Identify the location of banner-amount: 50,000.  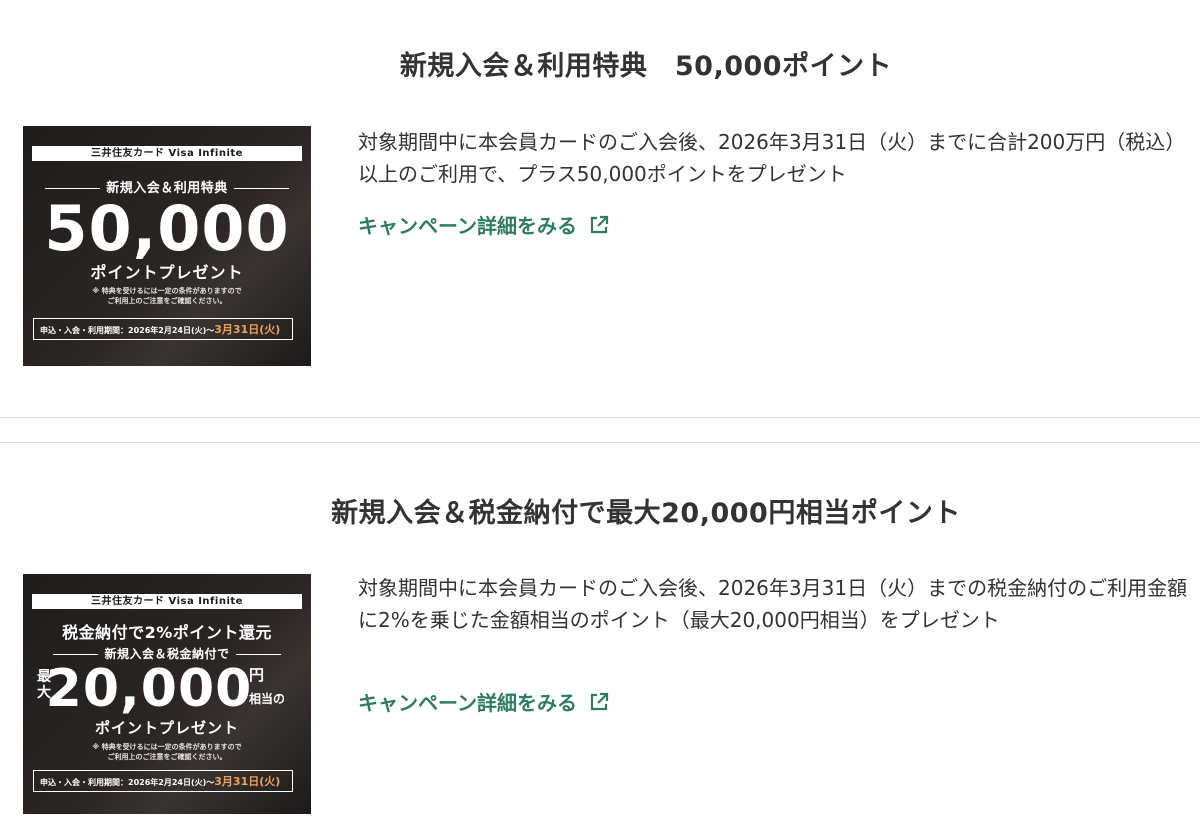
(167, 228).